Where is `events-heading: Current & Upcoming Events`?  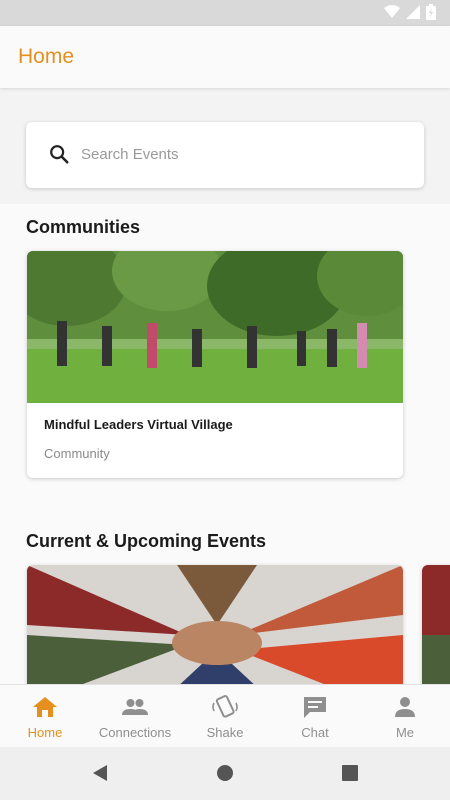
events-heading: Current & Upcoming Events is located at coordinates (146, 541).